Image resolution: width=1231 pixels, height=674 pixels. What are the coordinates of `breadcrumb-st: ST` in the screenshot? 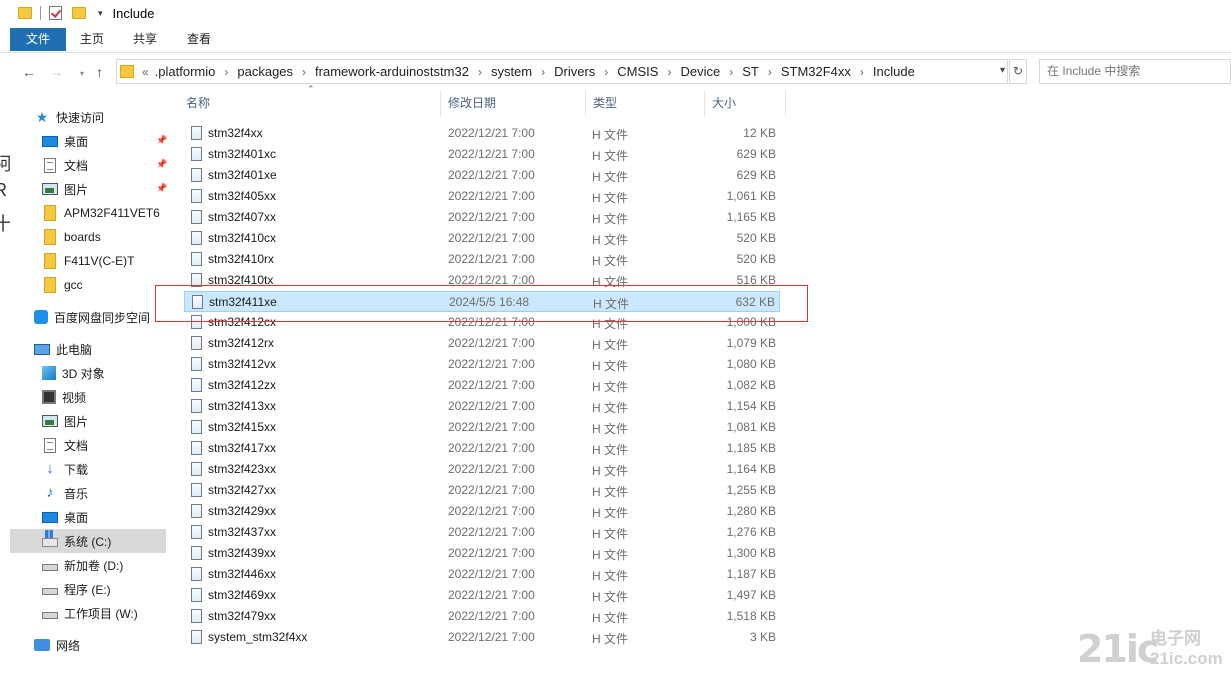 It's located at (750, 71).